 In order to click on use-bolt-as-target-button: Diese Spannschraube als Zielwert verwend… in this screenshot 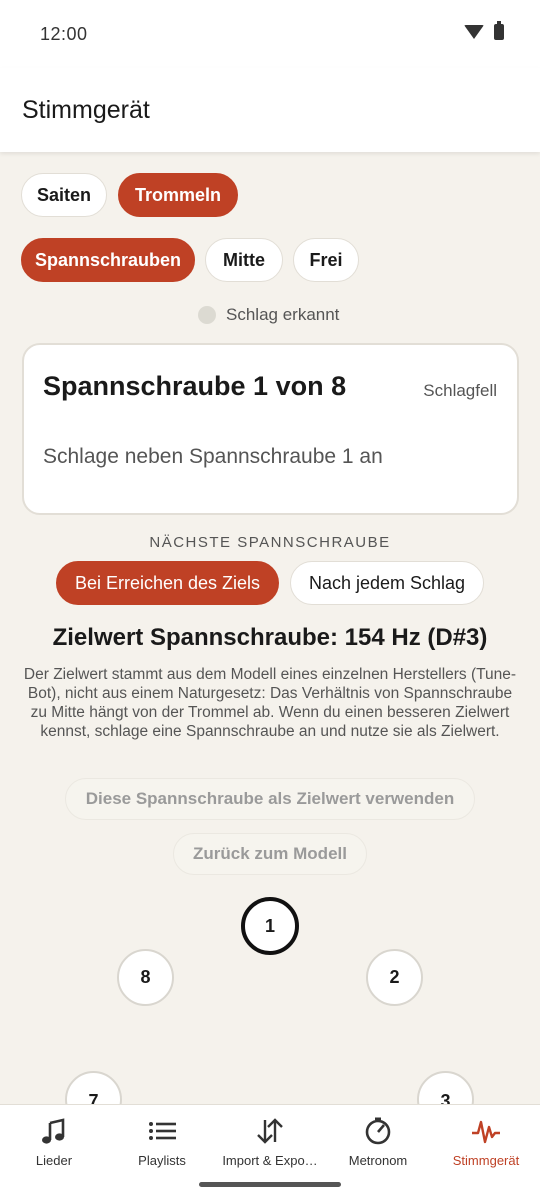, I will do `click(270, 799)`.